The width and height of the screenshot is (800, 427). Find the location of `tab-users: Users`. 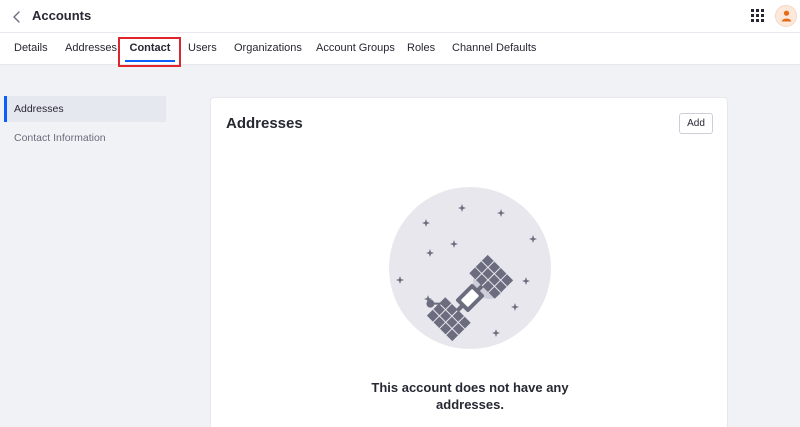

tab-users: Users is located at coordinates (202, 49).